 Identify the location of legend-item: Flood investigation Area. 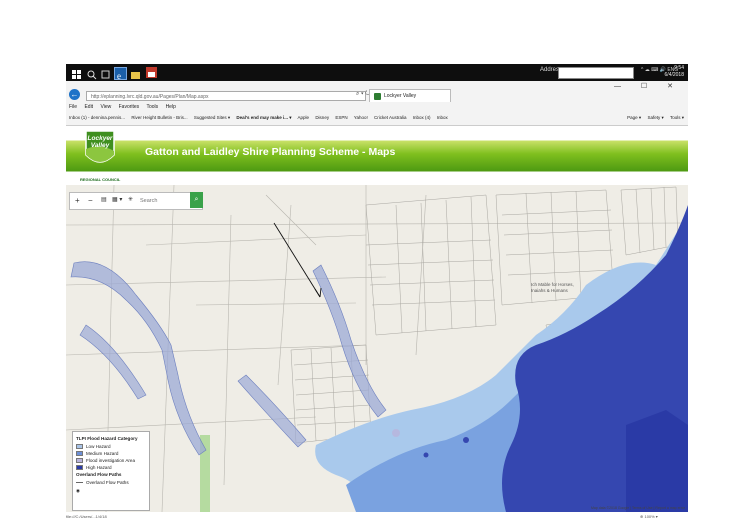
(111, 460).